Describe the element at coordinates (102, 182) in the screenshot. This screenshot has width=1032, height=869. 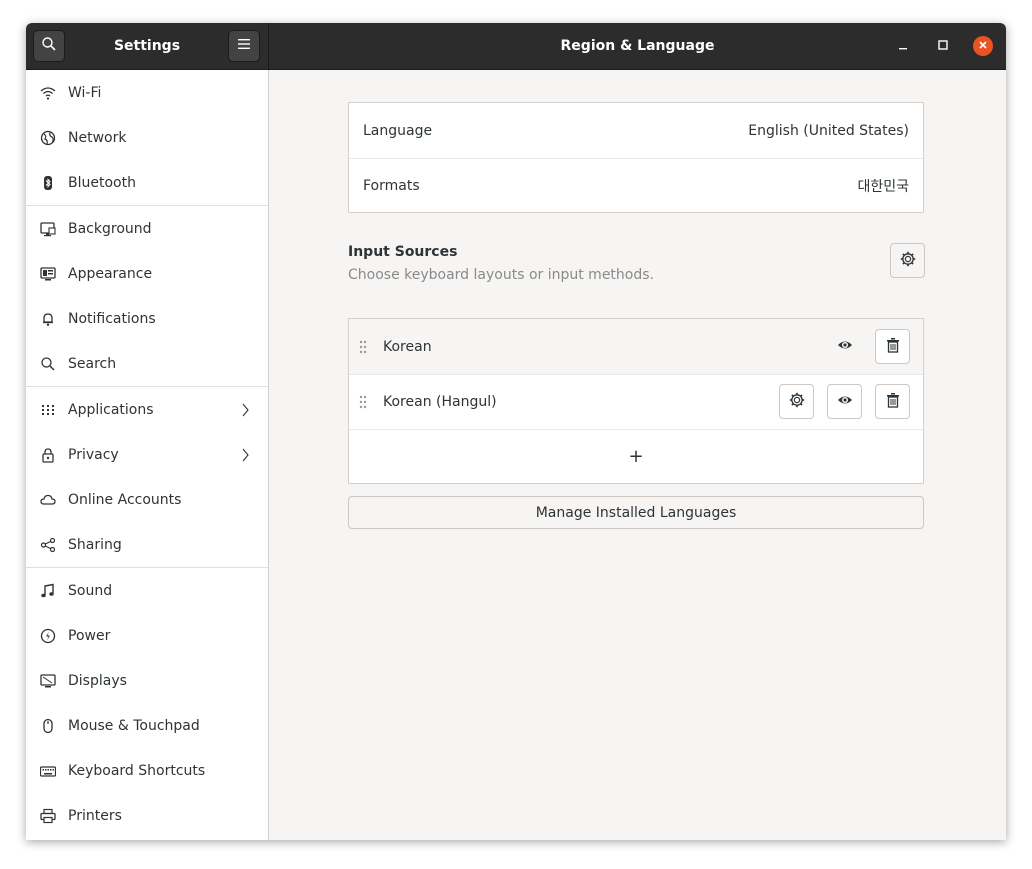
I see `sidebar-item-label: Bluetooth` at that location.